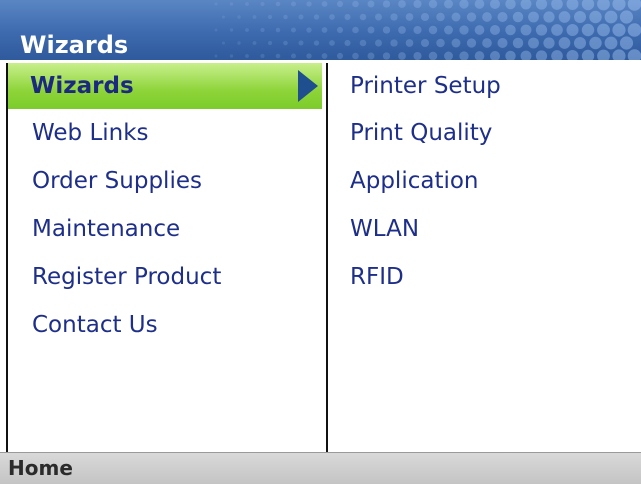 This screenshot has height=484, width=641. What do you see at coordinates (421, 133) in the screenshot?
I see `submenu-item-print-quality: Print Quality` at bounding box center [421, 133].